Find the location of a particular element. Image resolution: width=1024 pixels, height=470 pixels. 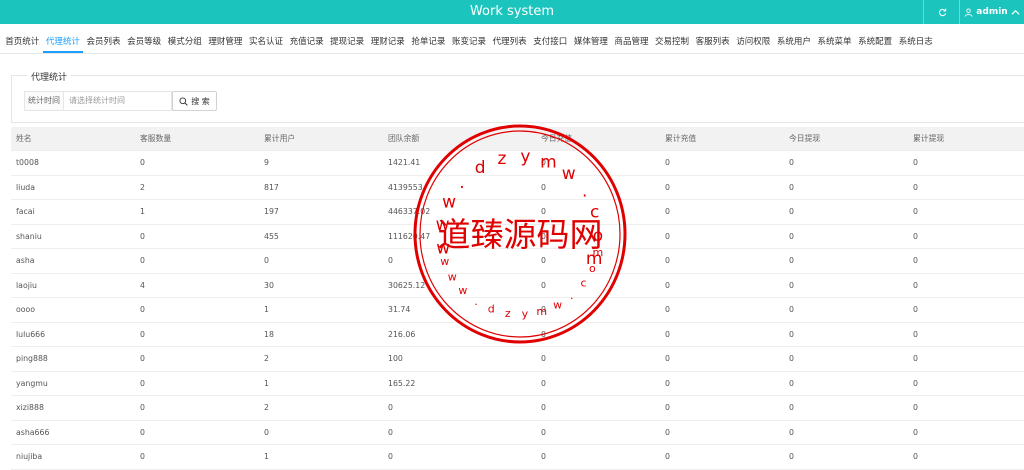

nav-item: 客服列表 is located at coordinates (712, 40).